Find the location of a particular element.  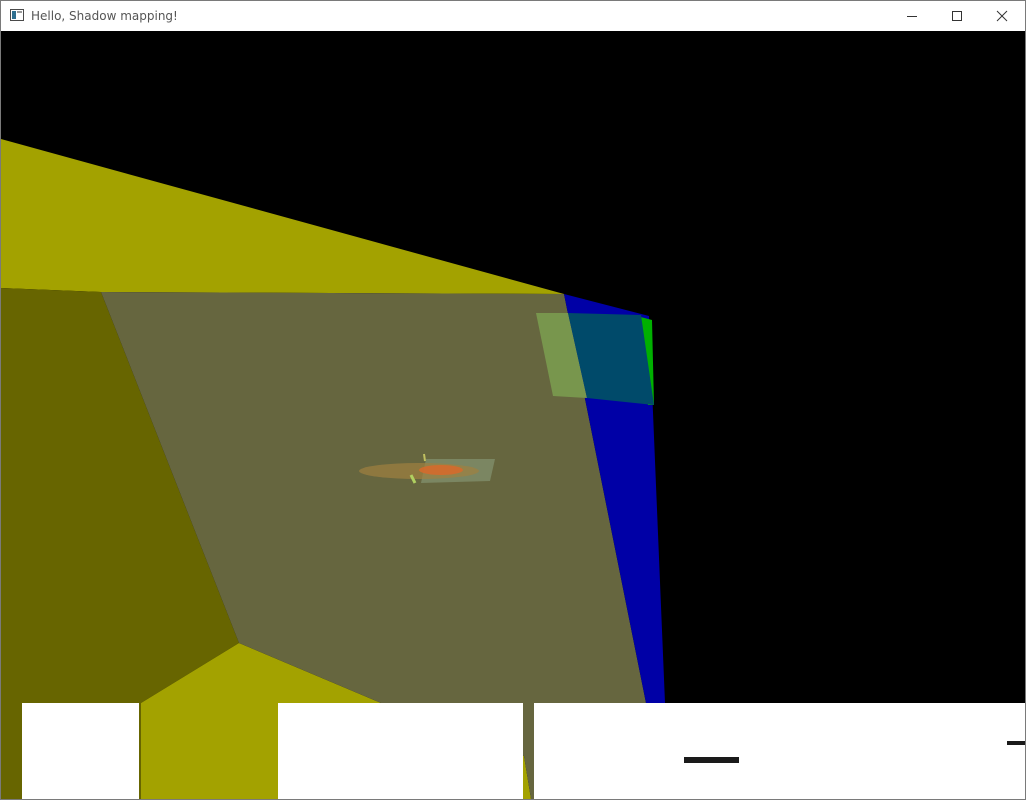

maximize-icon is located at coordinates (957, 16).